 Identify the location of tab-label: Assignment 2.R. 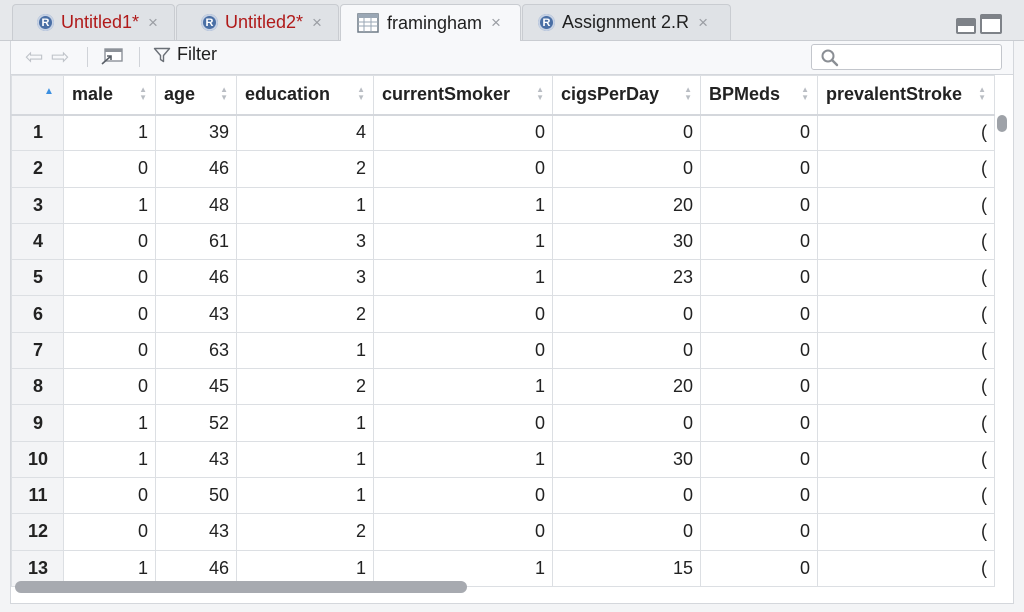
(626, 22).